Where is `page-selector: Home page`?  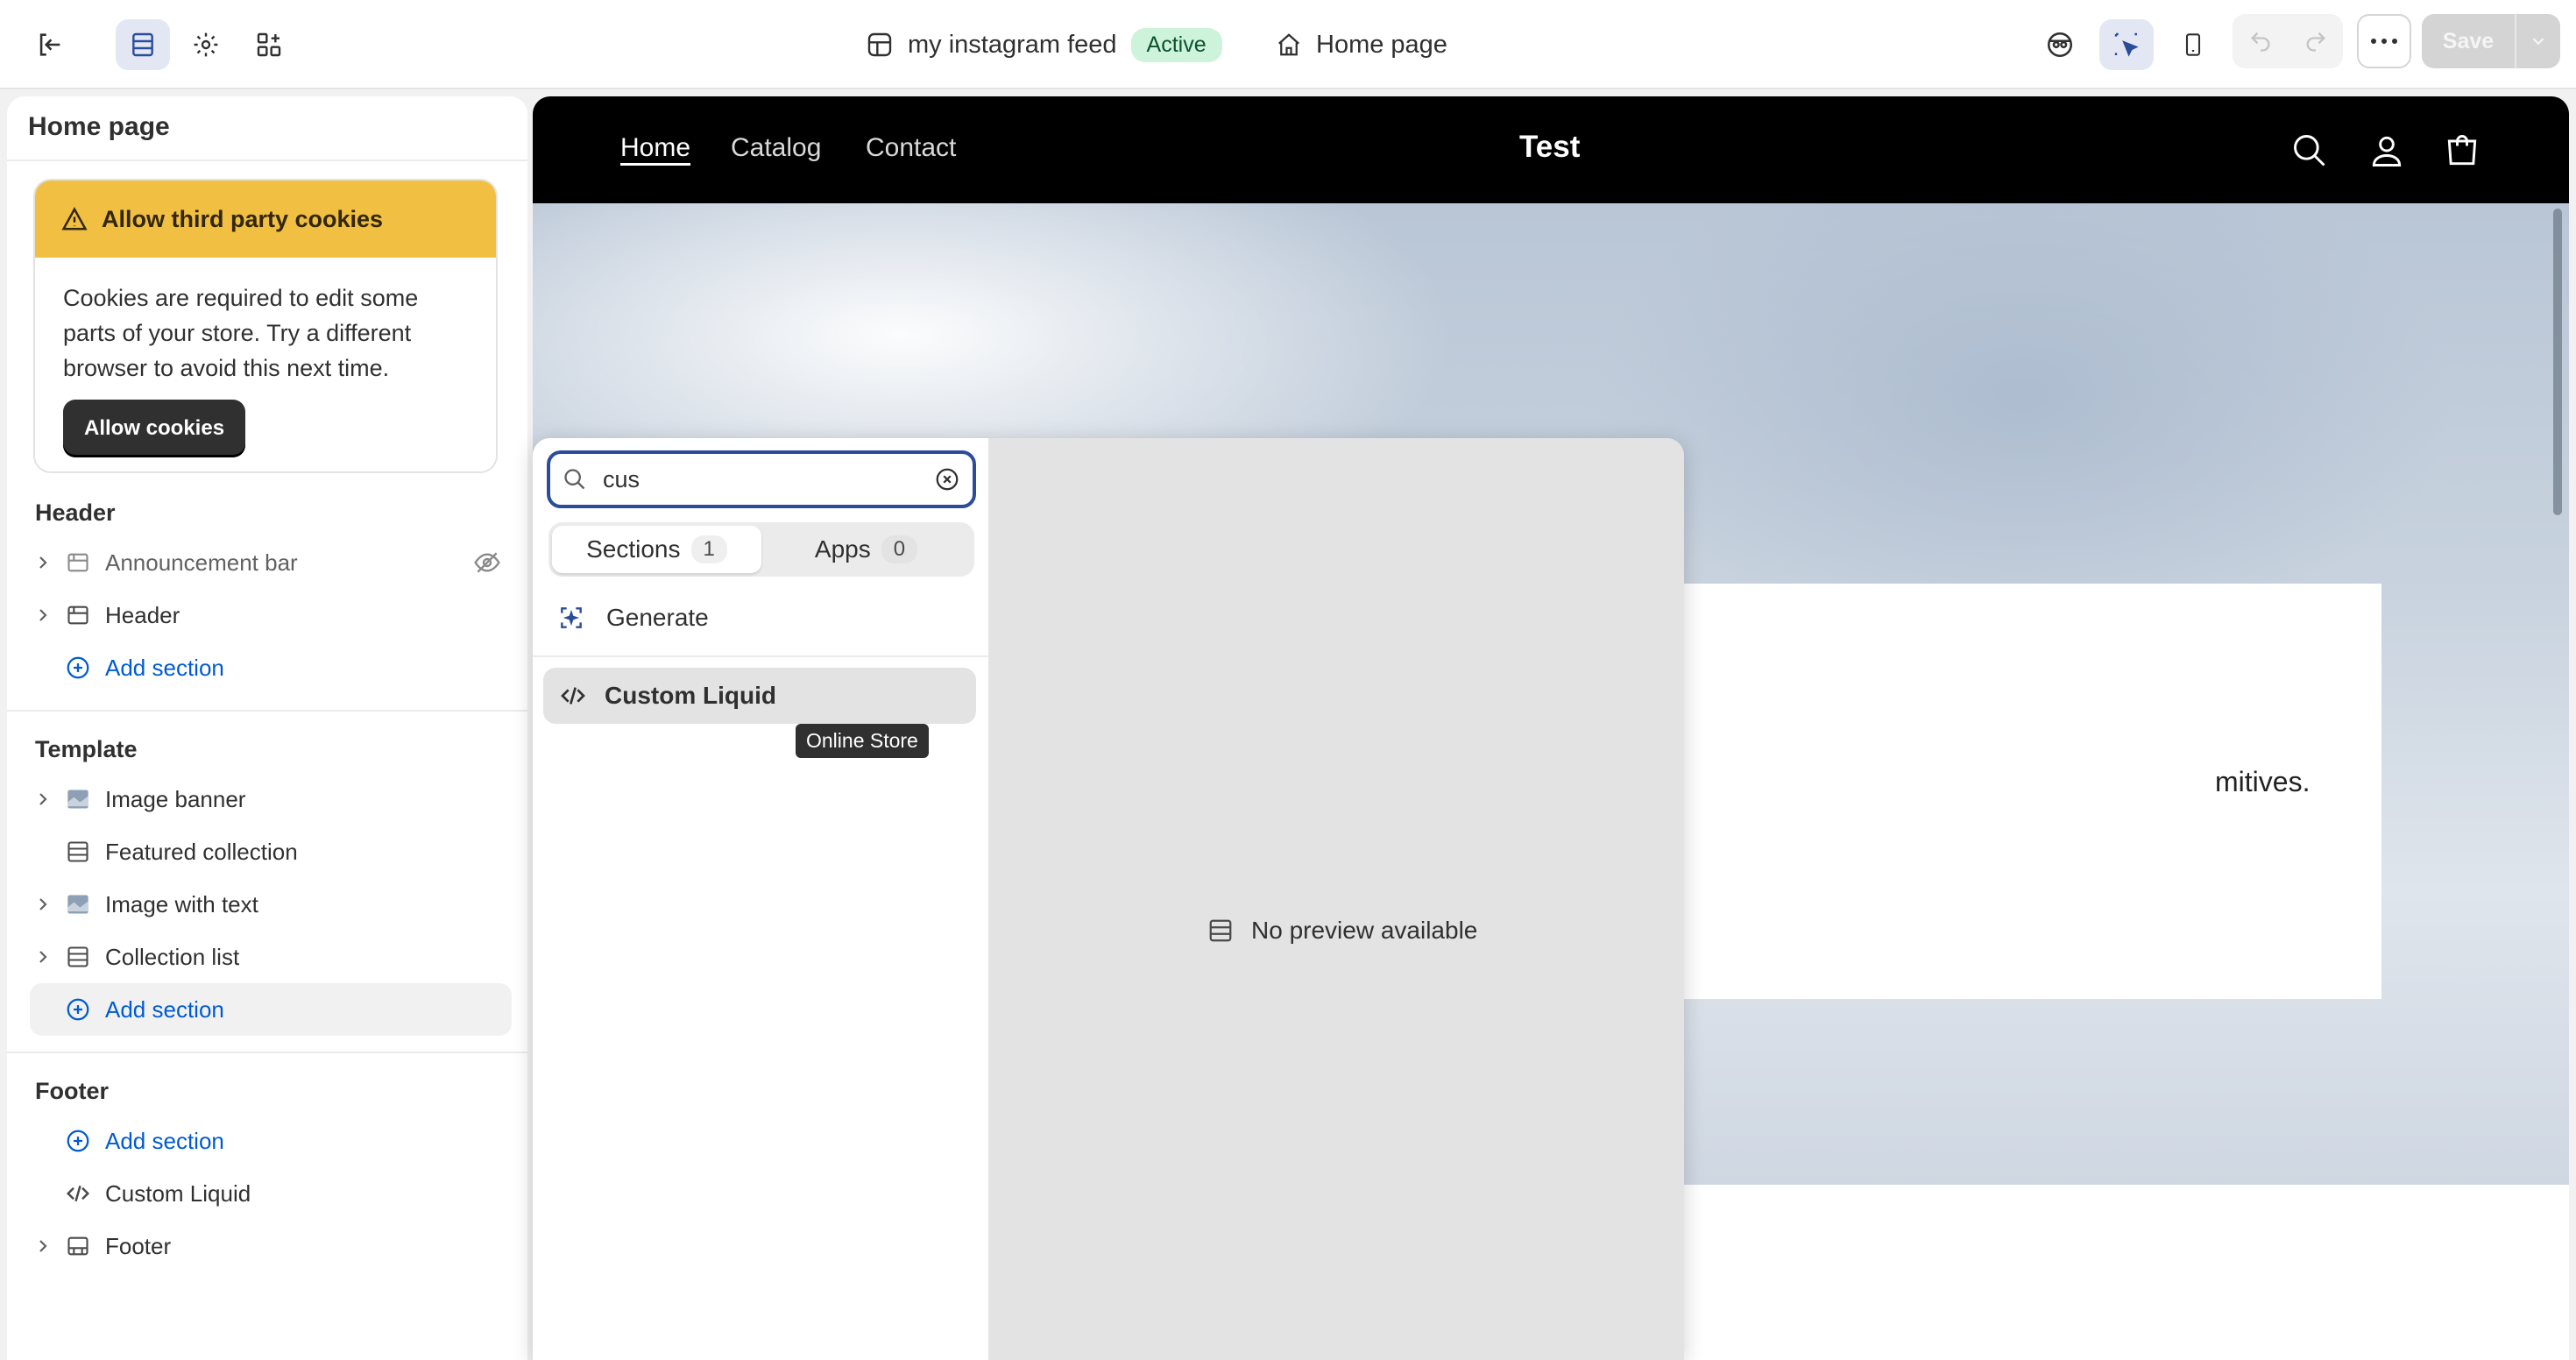
page-selector: Home page is located at coordinates (1361, 45).